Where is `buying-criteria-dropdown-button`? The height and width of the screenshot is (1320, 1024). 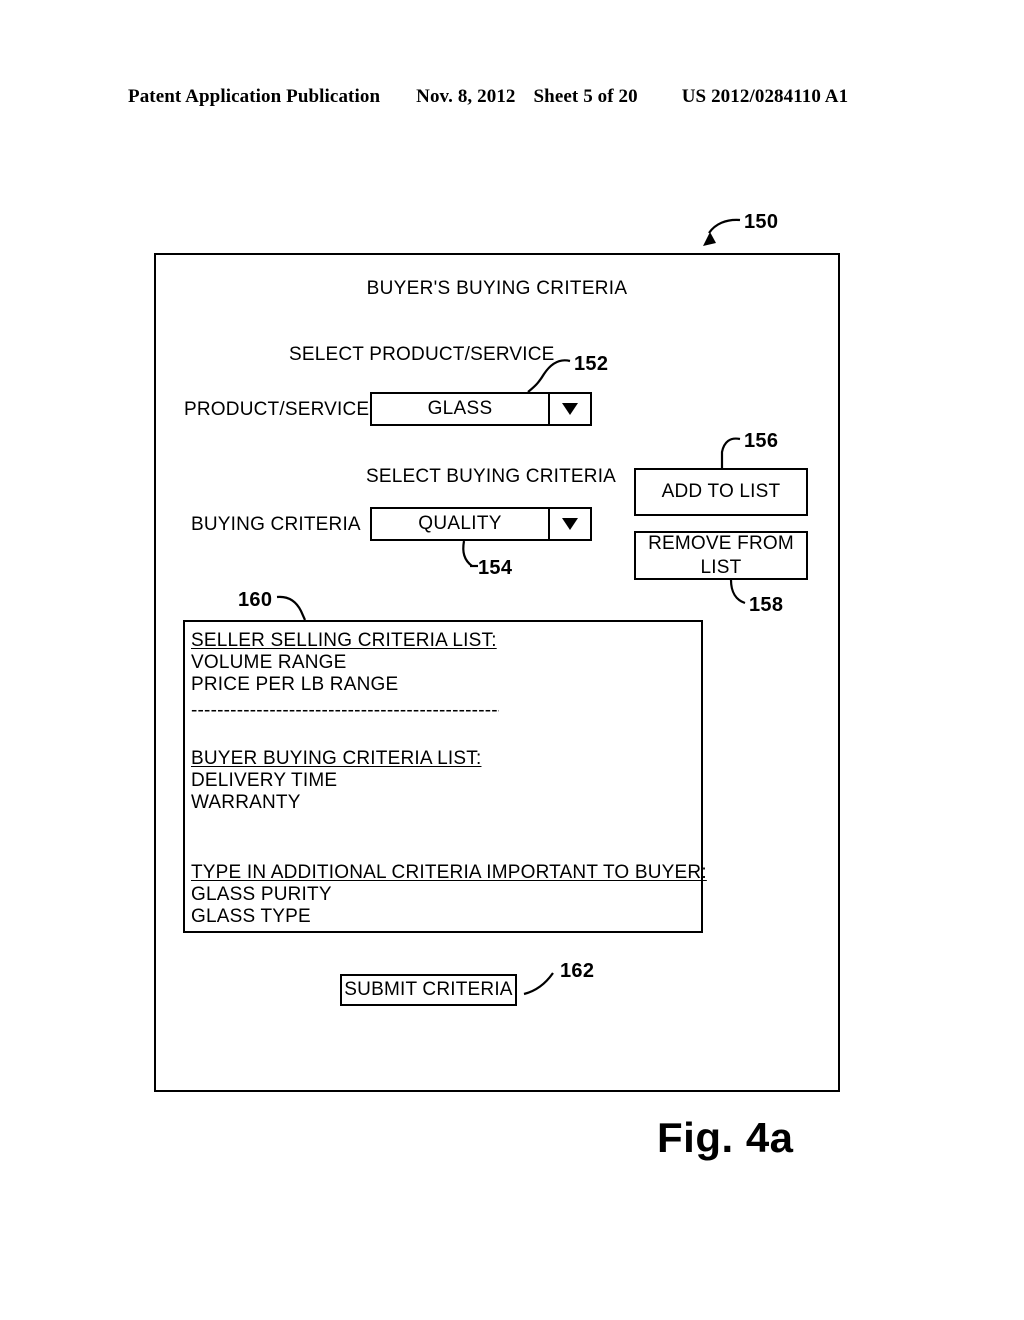 buying-criteria-dropdown-button is located at coordinates (569, 524).